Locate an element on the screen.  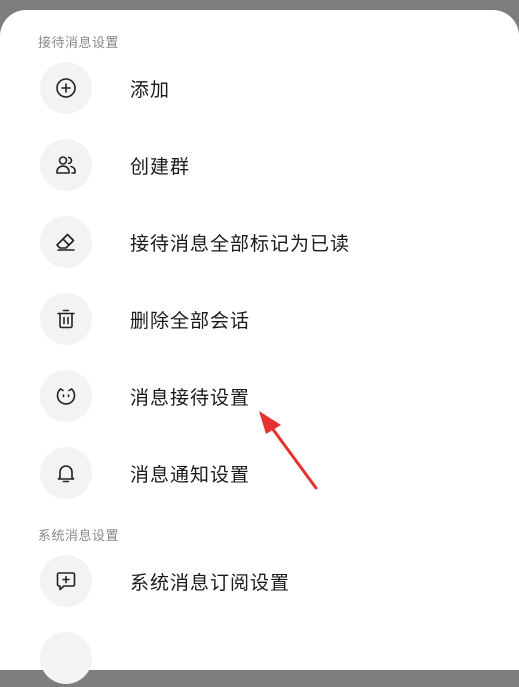
menu-item-label: 创建群 is located at coordinates (160, 167).